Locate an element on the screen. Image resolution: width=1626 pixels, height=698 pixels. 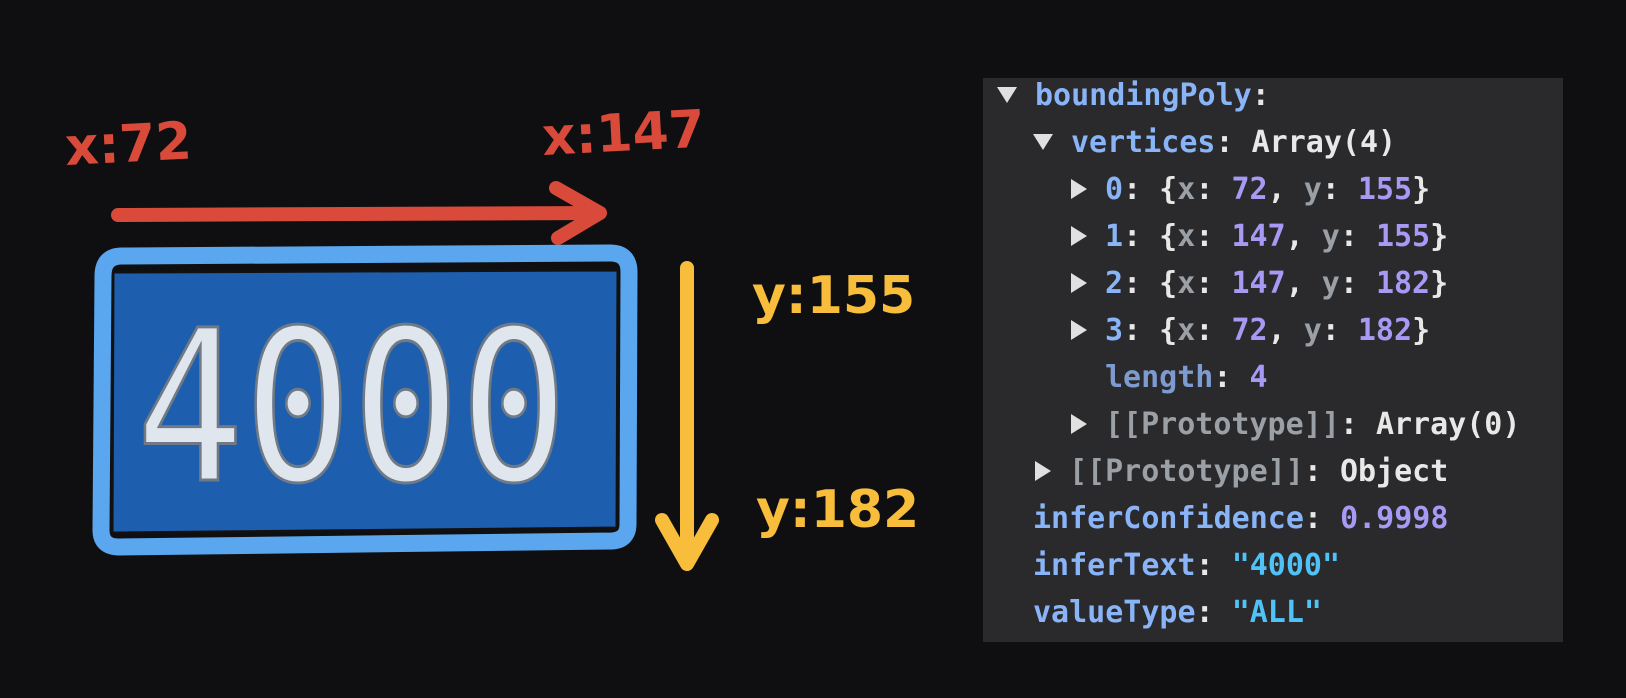
vertices-row: vertices: Array(4) is located at coordinates (1214, 143).